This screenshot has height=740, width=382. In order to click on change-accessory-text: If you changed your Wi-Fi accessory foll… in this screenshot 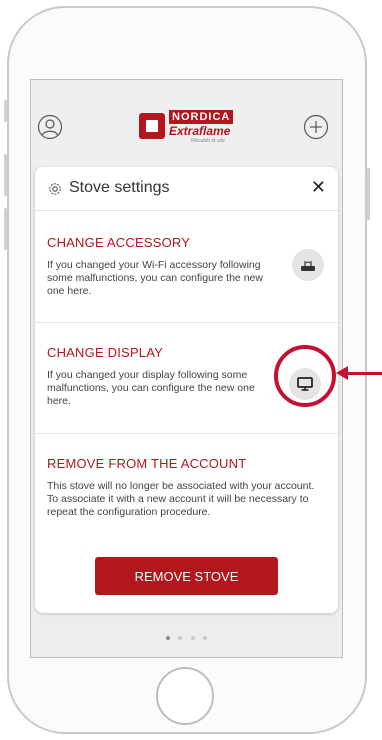, I will do `click(155, 278)`.